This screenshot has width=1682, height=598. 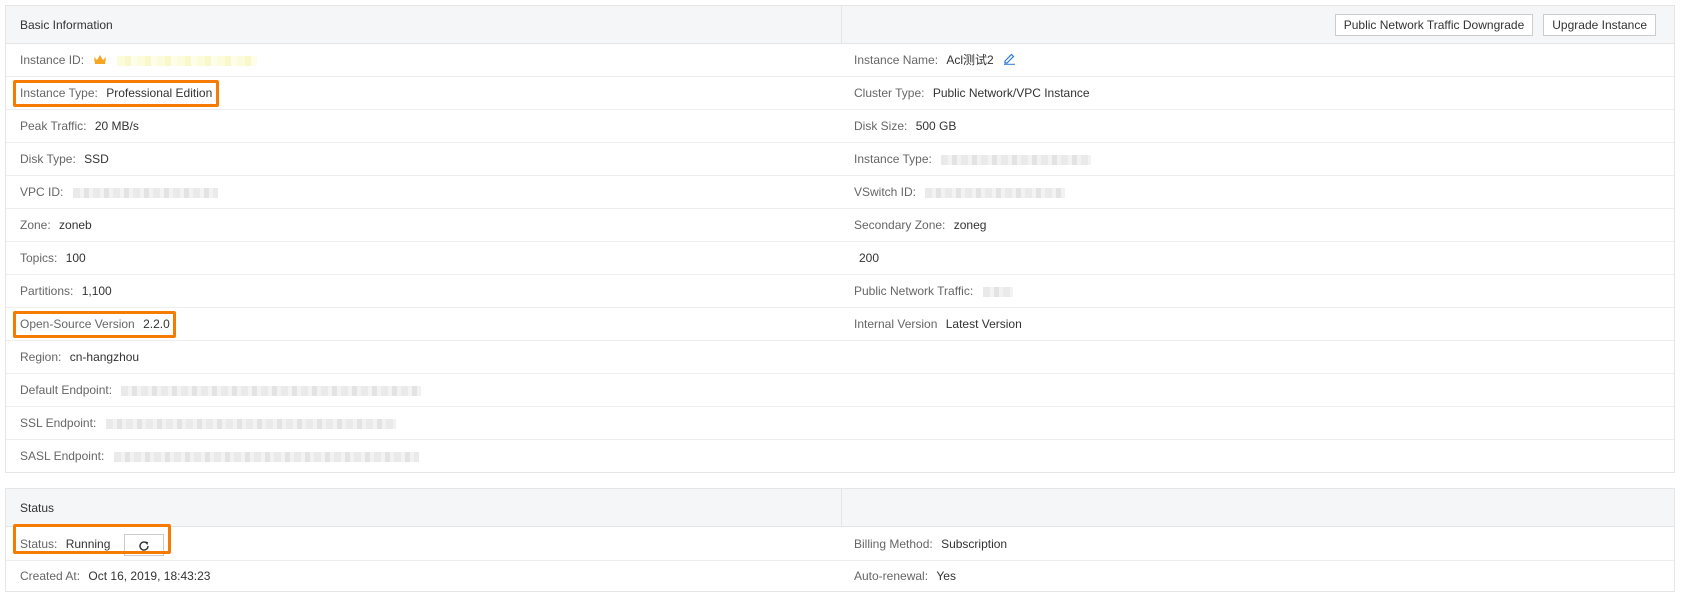 I want to click on info-row-peak-traffic: Peak Traffic: 20 MB/s Disk Size: 500 GB, so click(x=840, y=126).